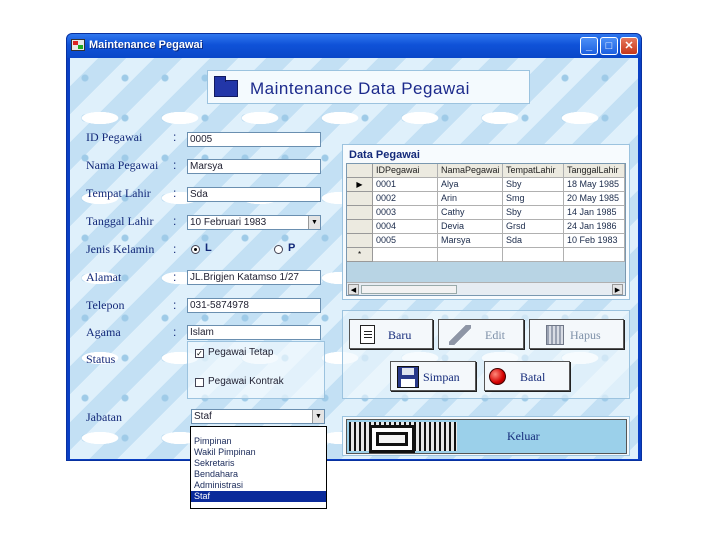 Image resolution: width=720 pixels, height=540 pixels. What do you see at coordinates (589, 46) in the screenshot?
I see `minimize-button: _` at bounding box center [589, 46].